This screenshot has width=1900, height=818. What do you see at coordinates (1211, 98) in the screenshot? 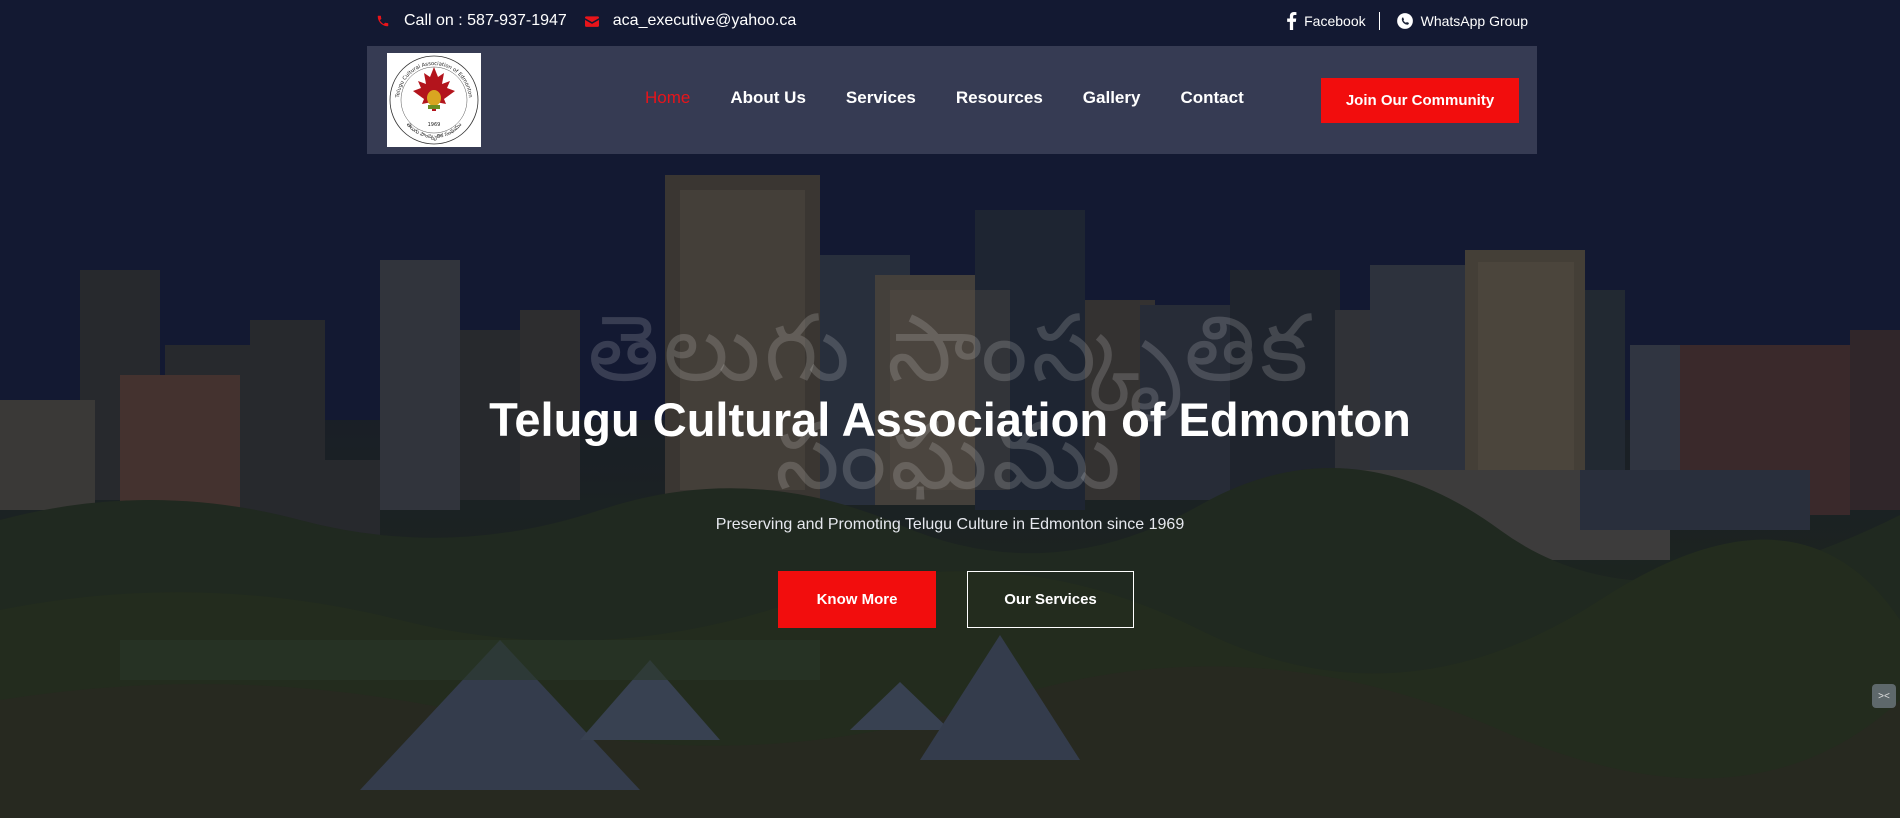
I see `nav-item-contact: Contact` at bounding box center [1211, 98].